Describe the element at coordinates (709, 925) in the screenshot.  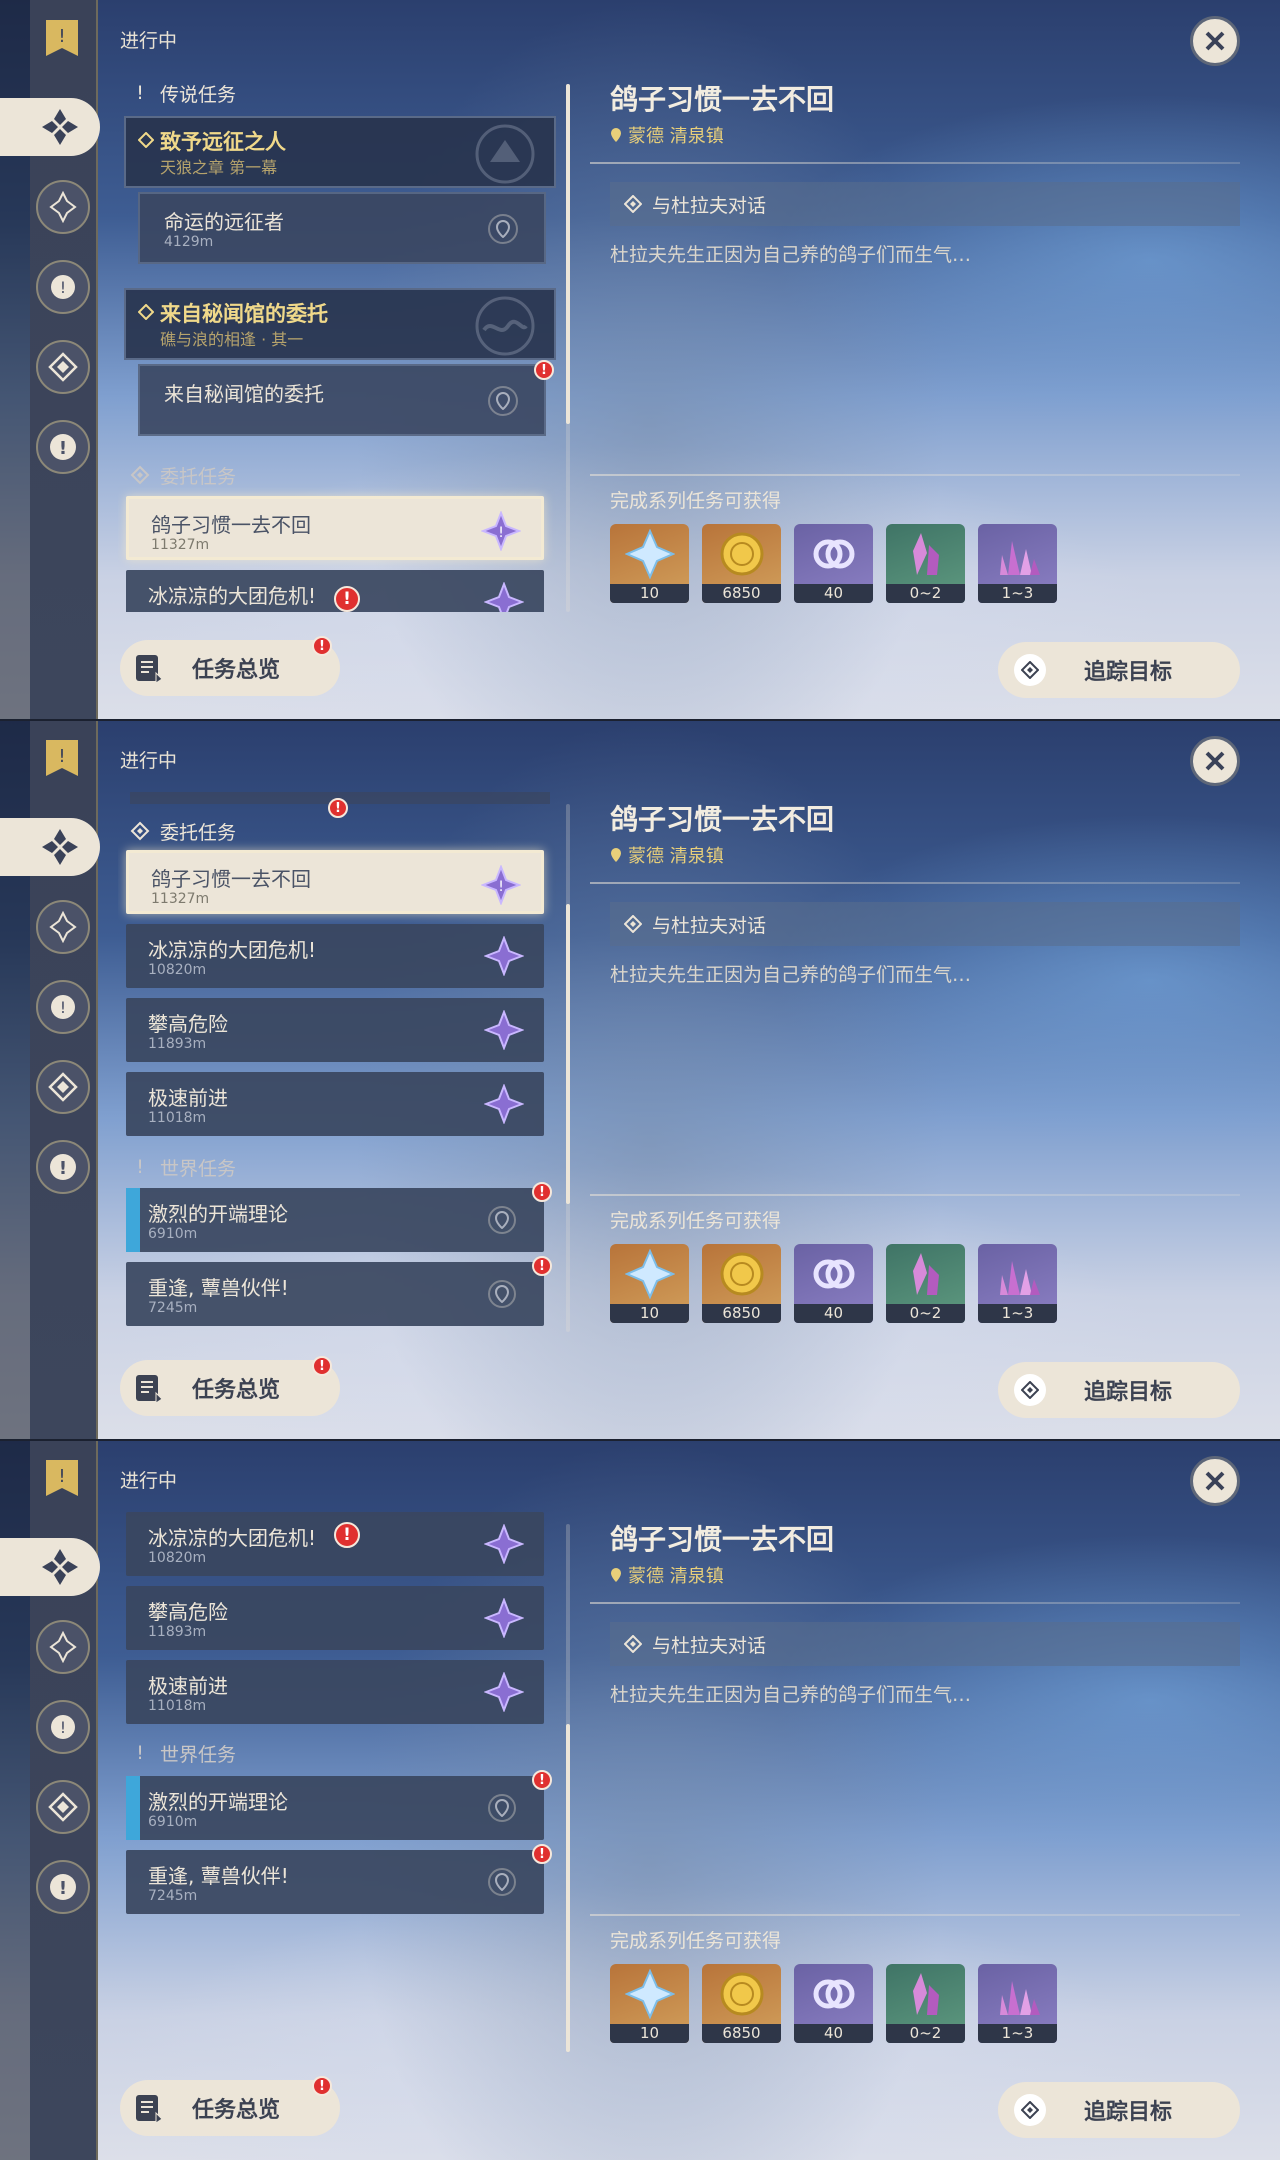
I see `step-label: 与杜拉夫对话` at that location.